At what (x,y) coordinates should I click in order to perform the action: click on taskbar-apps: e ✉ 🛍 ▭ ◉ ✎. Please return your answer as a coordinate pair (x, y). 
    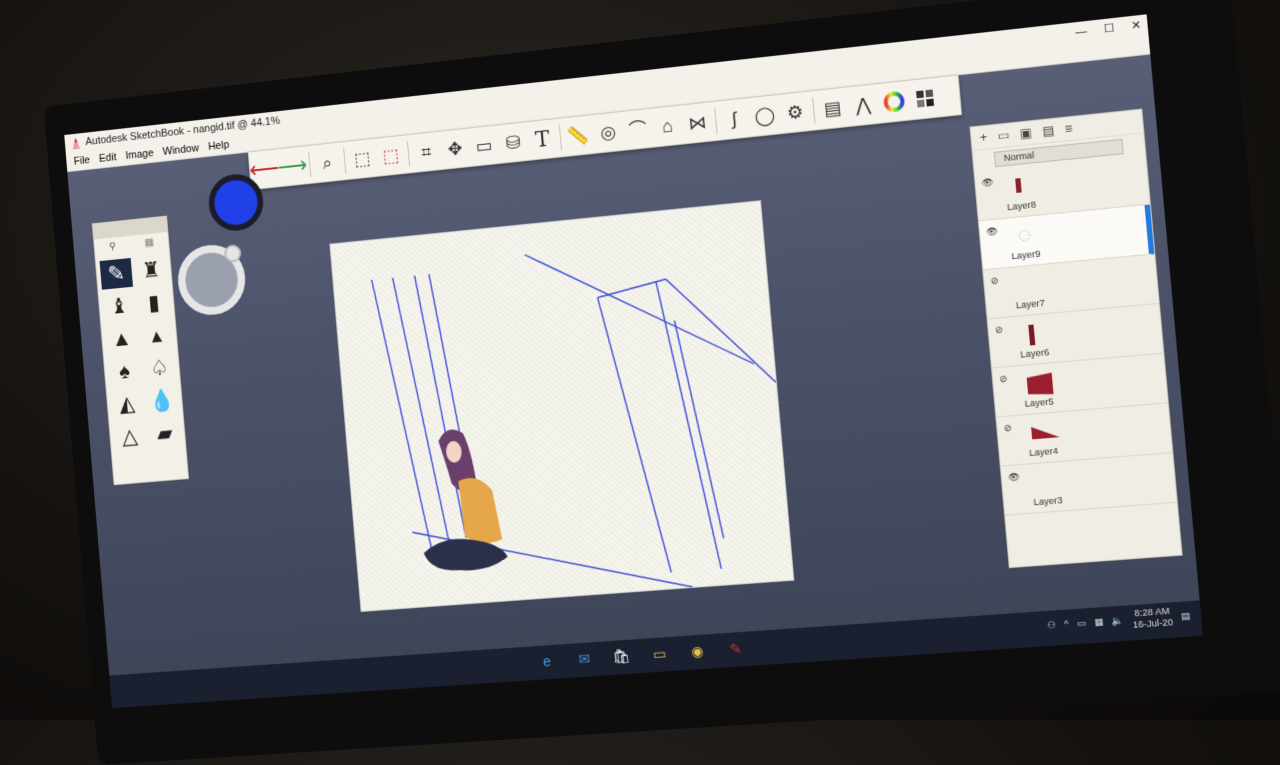
    Looking at the image, I should click on (641, 655).